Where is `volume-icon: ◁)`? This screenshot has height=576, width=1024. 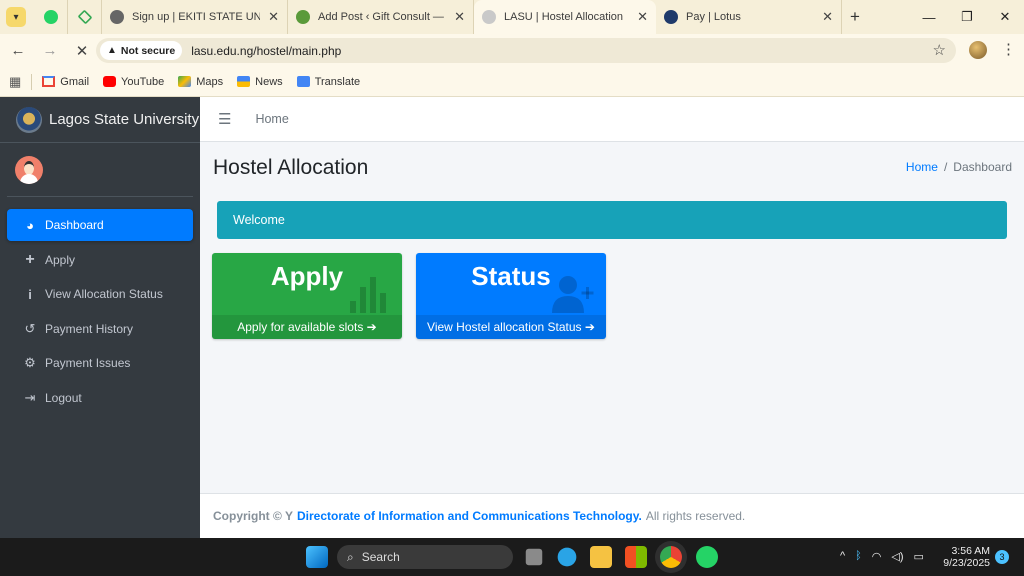 volume-icon: ◁) is located at coordinates (897, 556).